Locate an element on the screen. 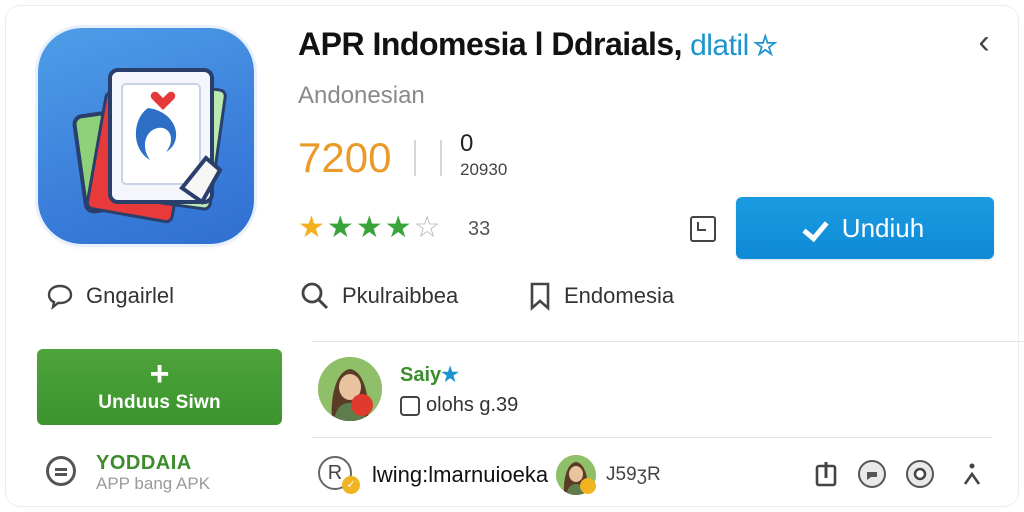  badge-icon is located at coordinates (588, 486).